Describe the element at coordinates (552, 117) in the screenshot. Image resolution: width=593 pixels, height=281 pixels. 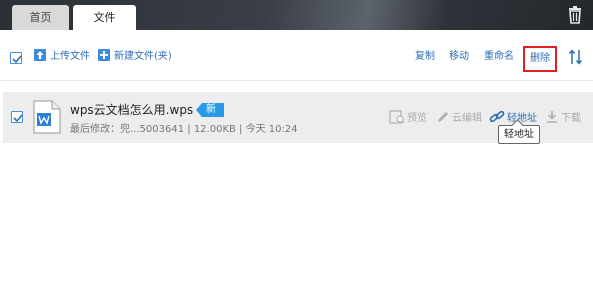
I see `download-icon` at that location.